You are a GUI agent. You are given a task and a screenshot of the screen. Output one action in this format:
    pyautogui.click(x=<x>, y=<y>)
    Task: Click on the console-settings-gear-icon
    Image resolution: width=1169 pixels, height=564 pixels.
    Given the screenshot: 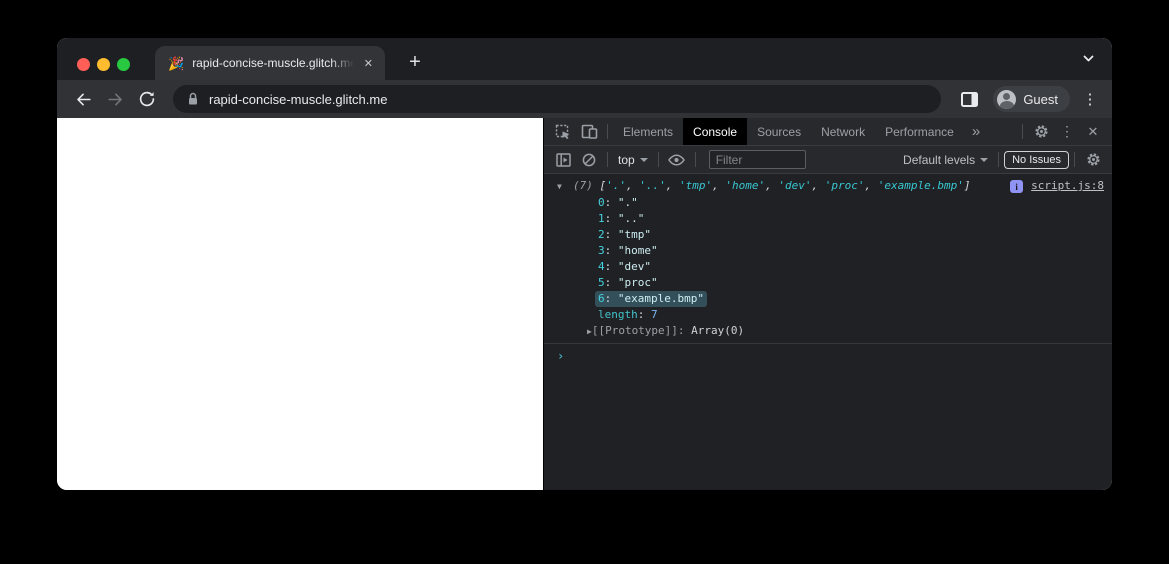 What is the action you would take?
    pyautogui.click(x=1093, y=160)
    